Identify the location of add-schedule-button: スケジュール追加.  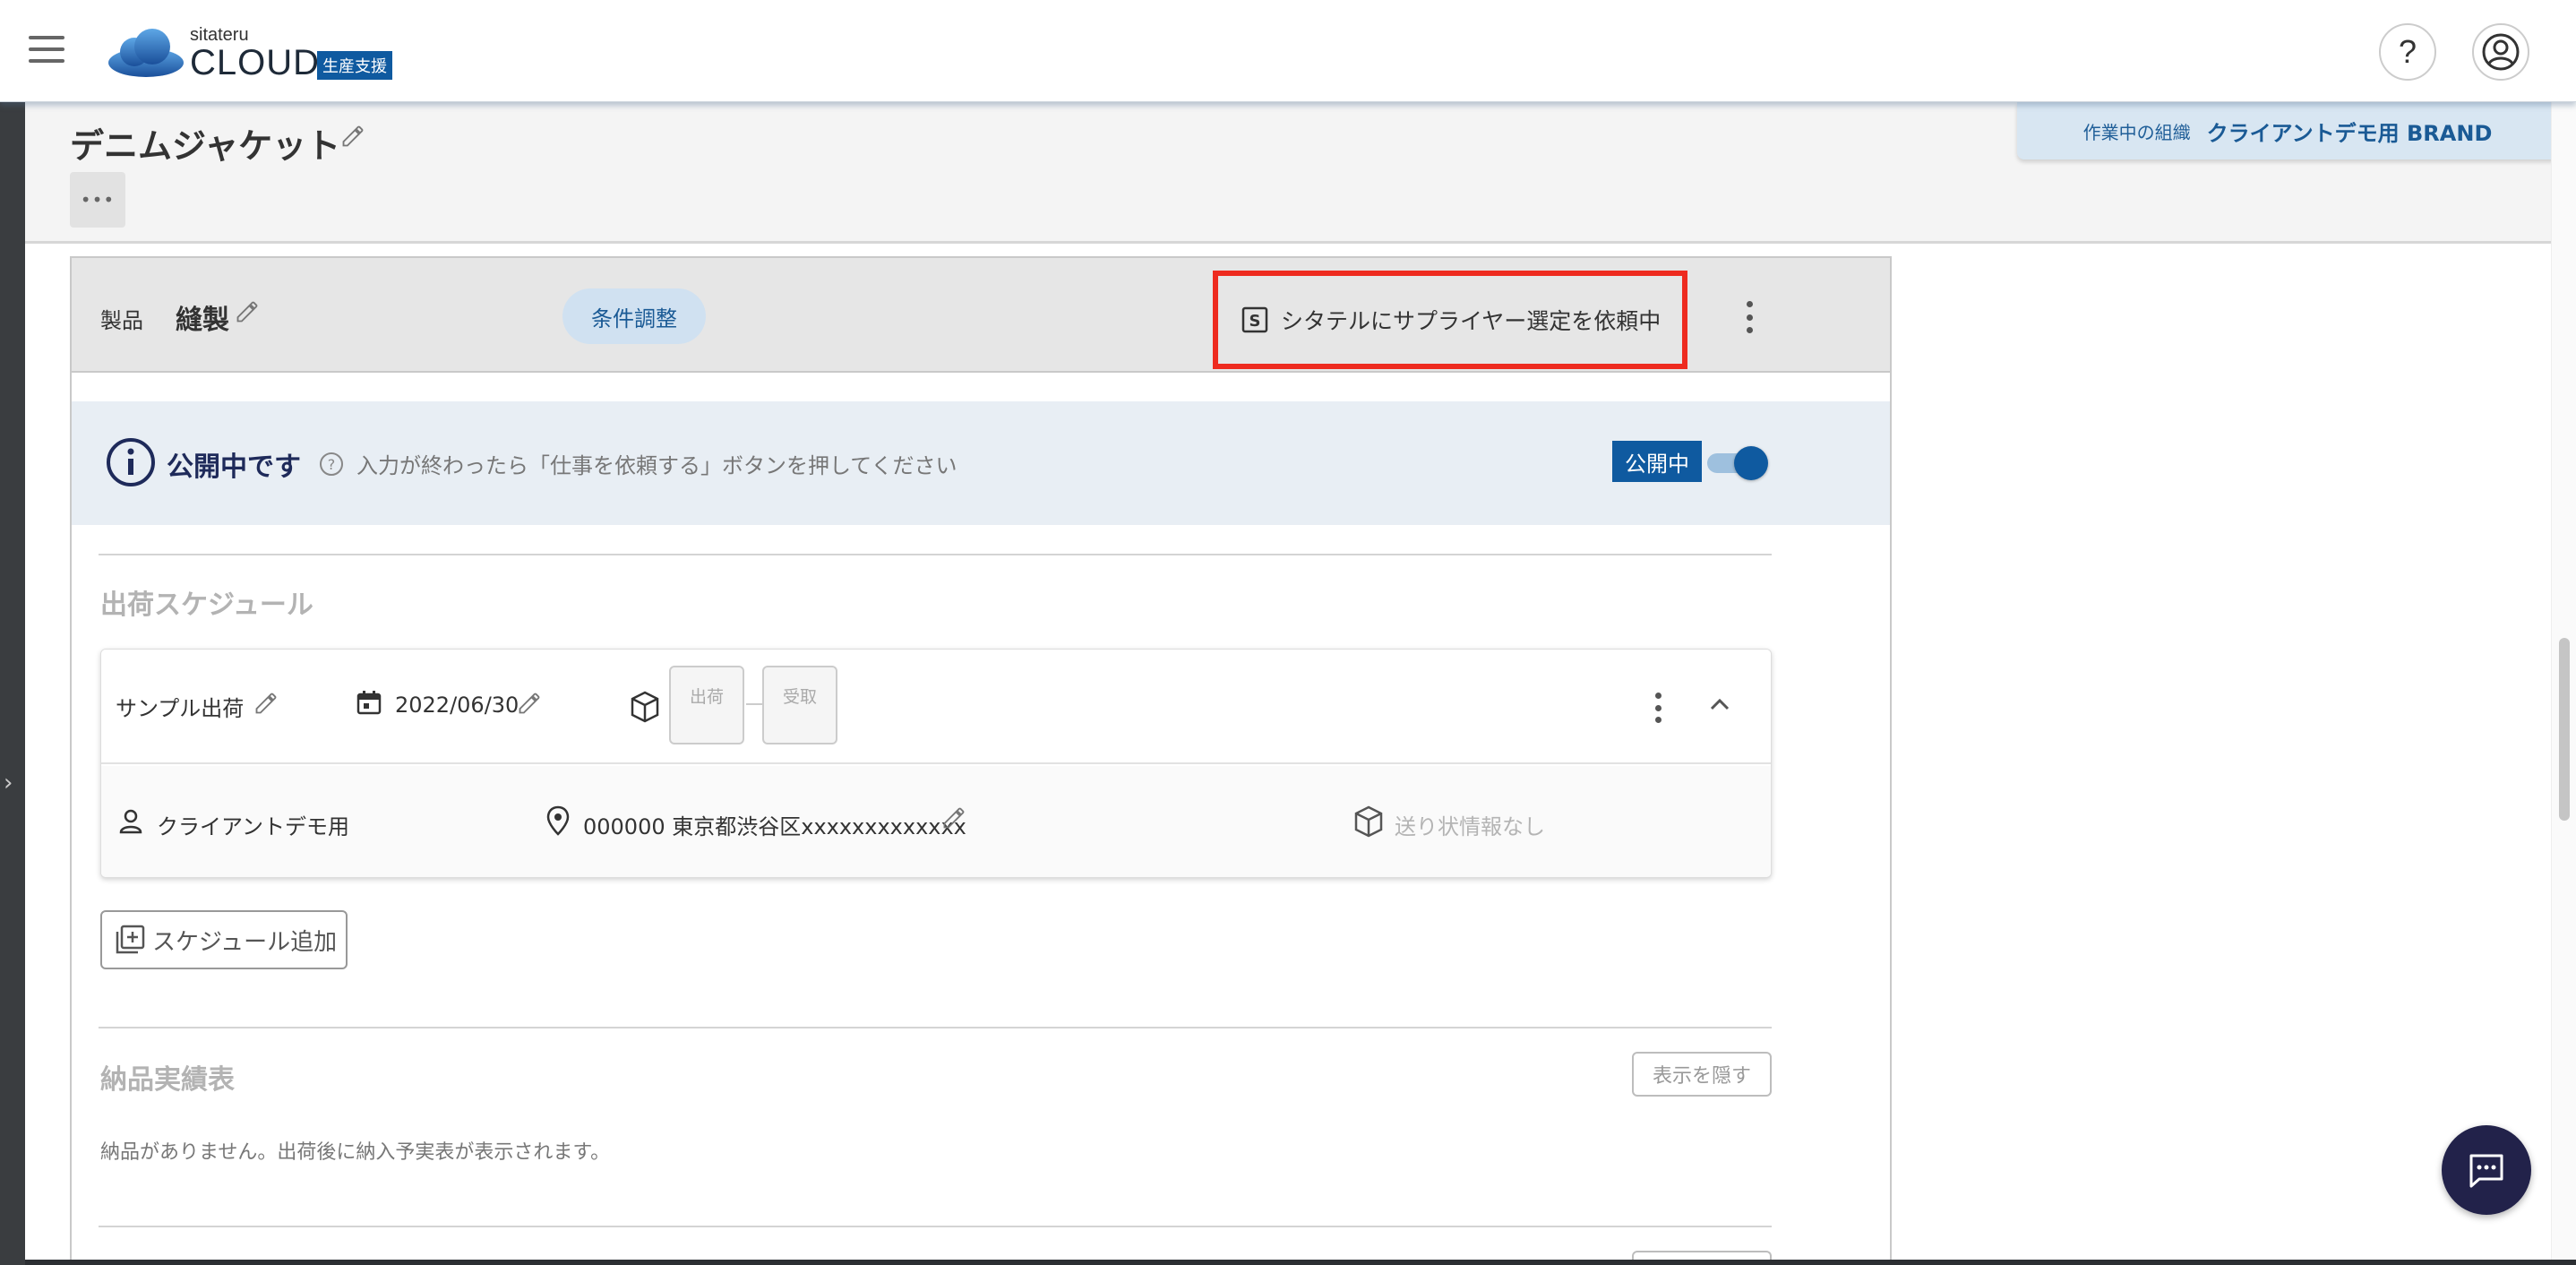
(224, 939).